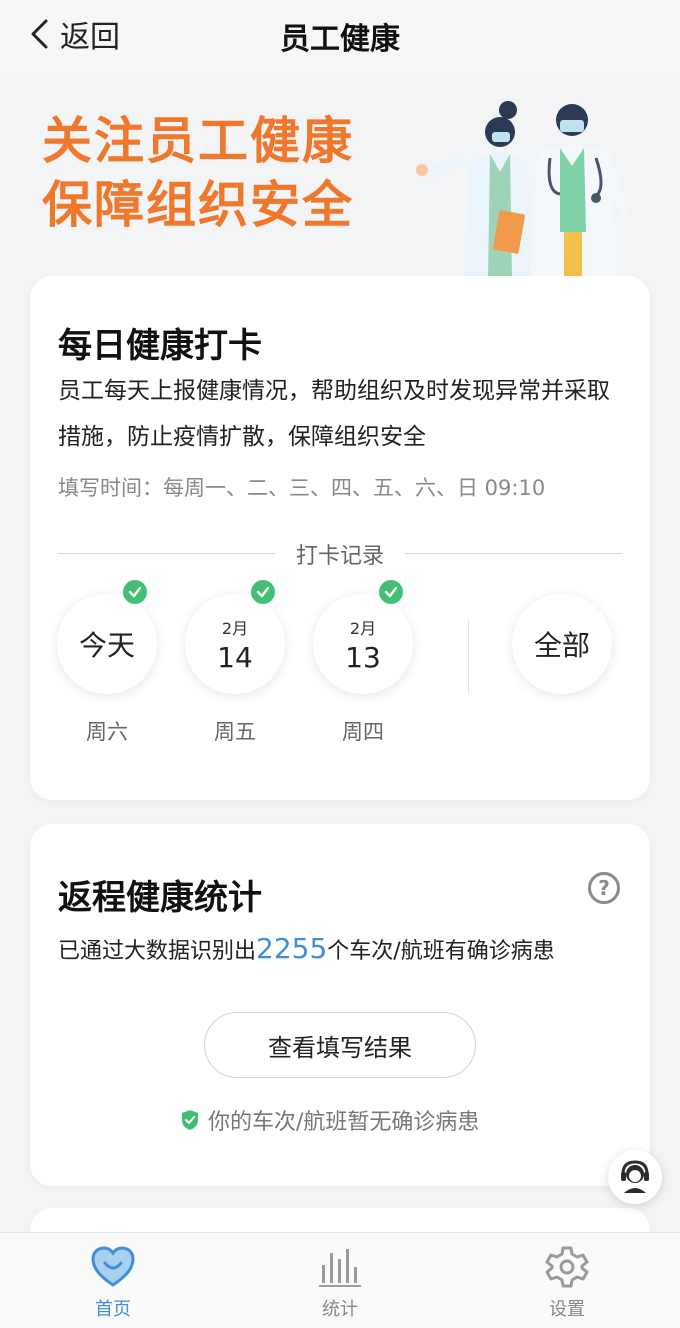 The height and width of the screenshot is (1328, 680). Describe the element at coordinates (340, 1268) in the screenshot. I see `bar-chart-icon` at that location.